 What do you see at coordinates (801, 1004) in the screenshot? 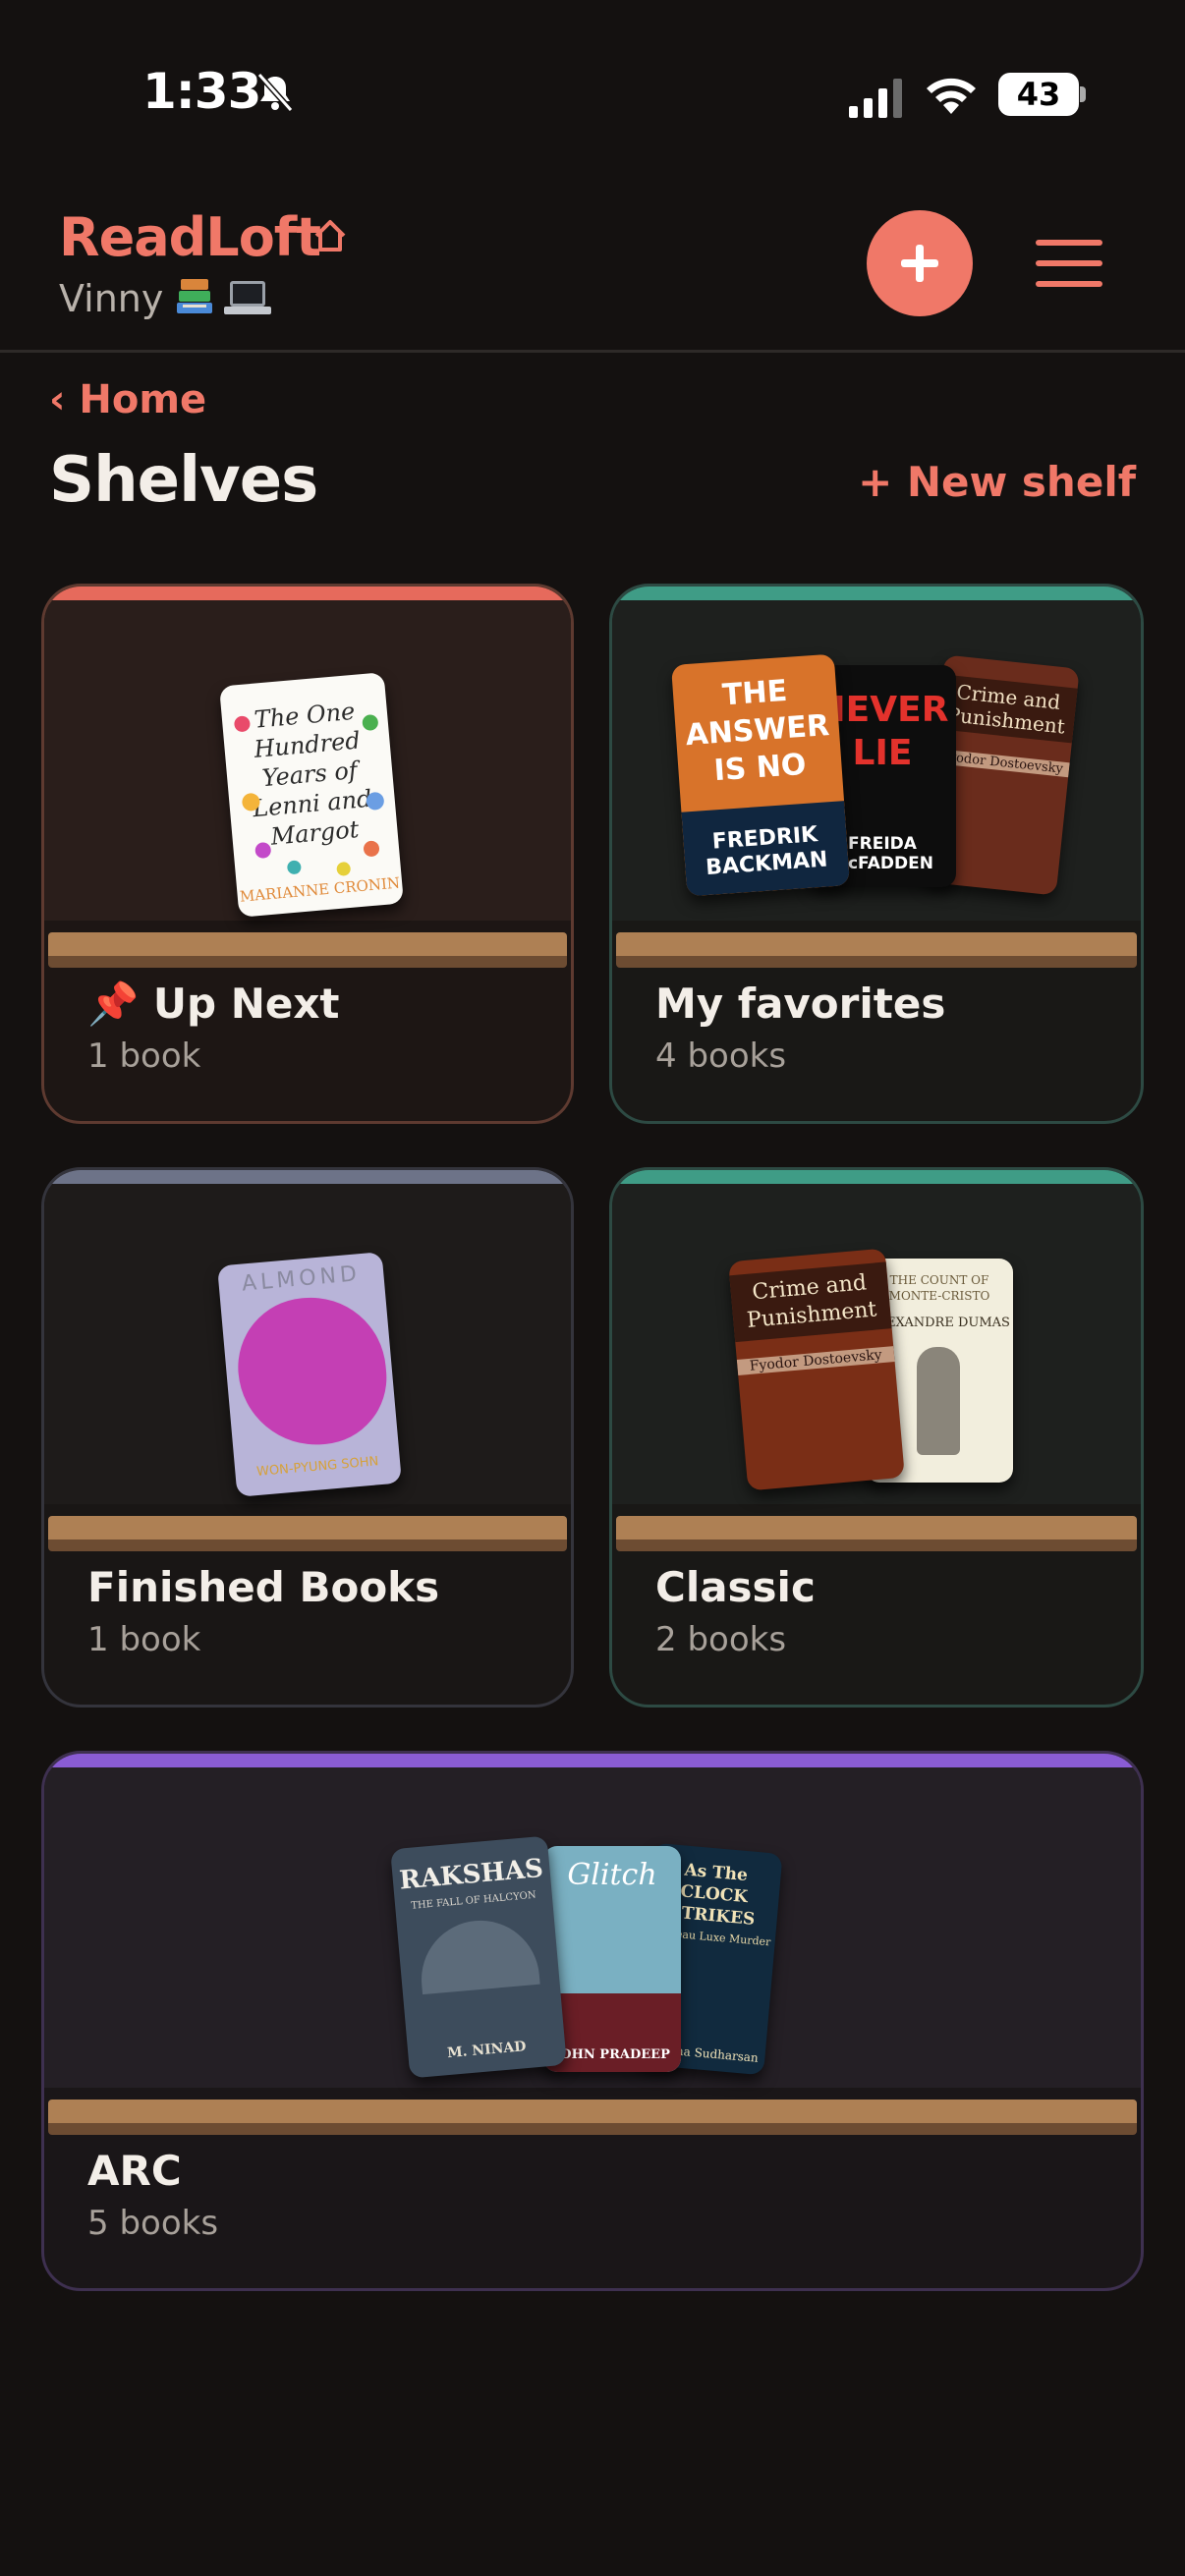
I see `shelf-title: My favorites` at bounding box center [801, 1004].